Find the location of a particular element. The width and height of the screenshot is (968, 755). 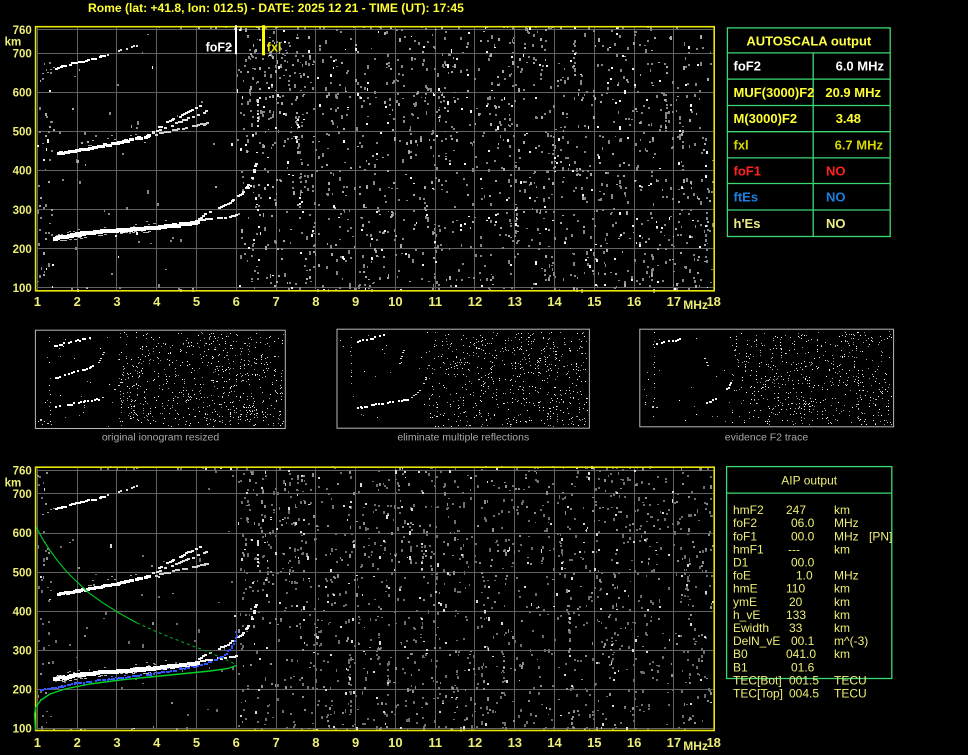

svg-text: h_vE is located at coordinates (746, 615).